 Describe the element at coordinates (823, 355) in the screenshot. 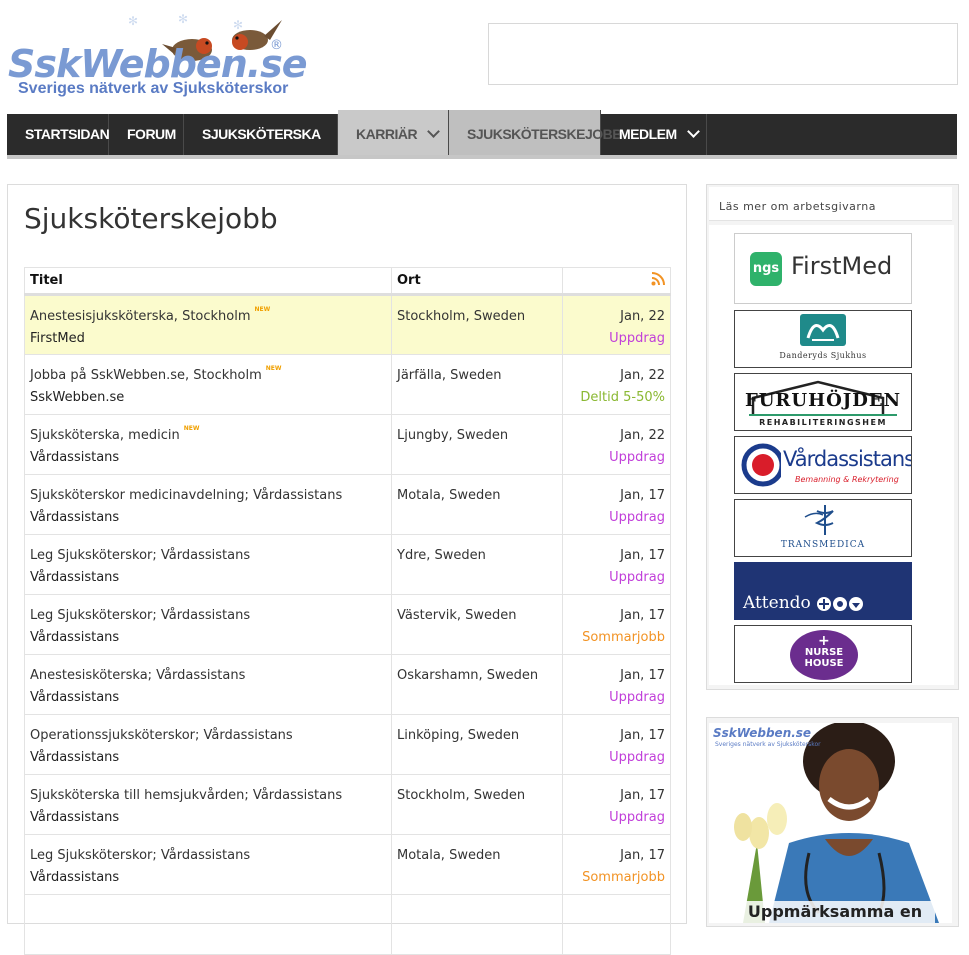

I see `employer-name: Danderyds Sjukhus` at that location.